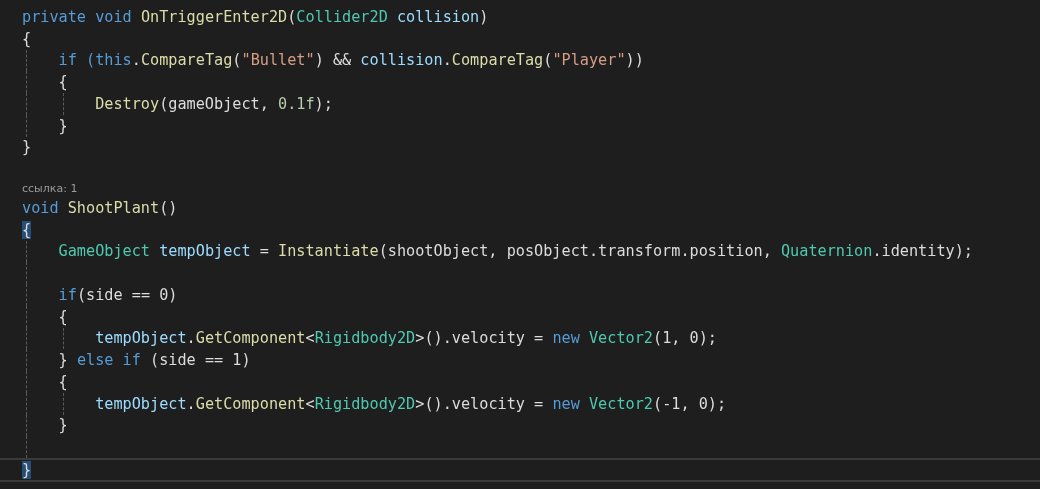 The image size is (1040, 489). Describe the element at coordinates (154, 360) in the screenshot. I see `code-line: } else if (side == 1)` at that location.